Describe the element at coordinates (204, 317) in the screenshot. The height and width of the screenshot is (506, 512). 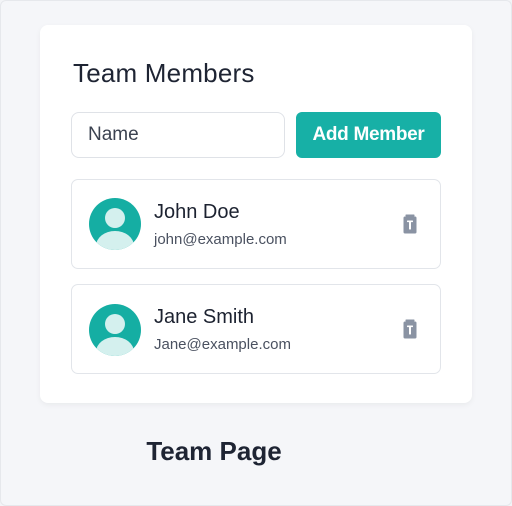
I see `member-name: Jane Smith` at that location.